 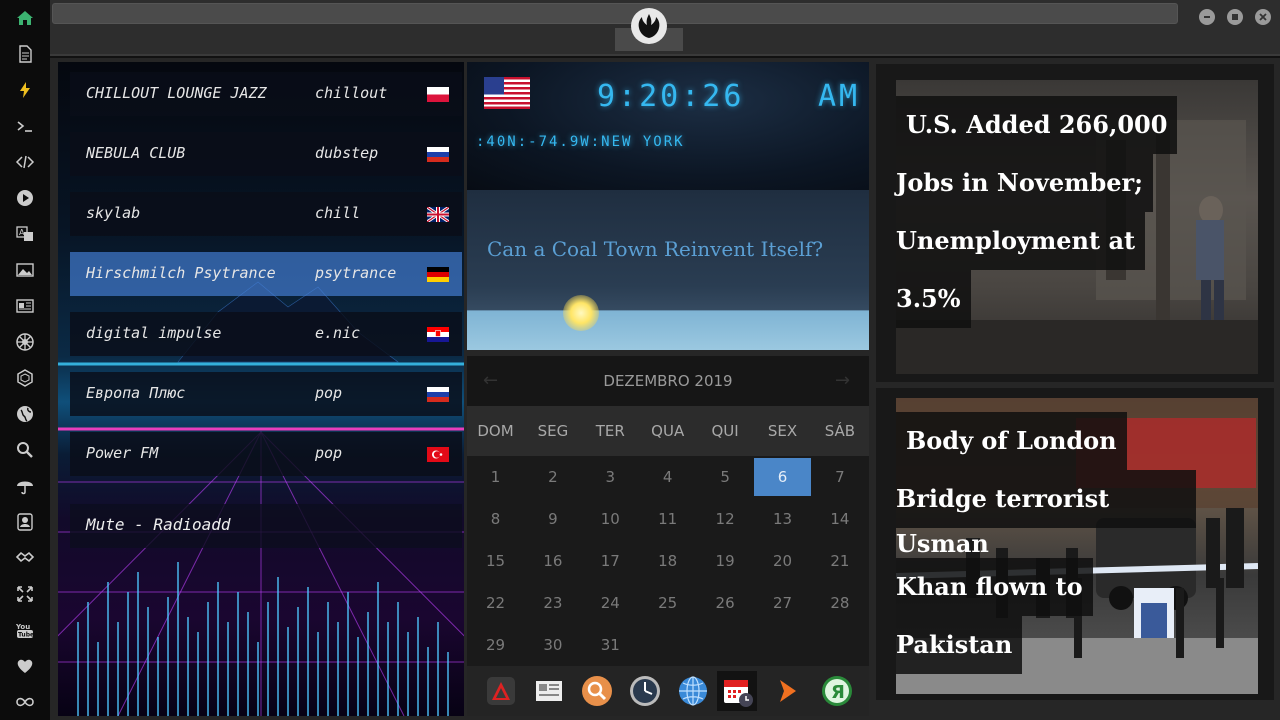 I want to click on calendar-weekday-label: QUA, so click(x=668, y=431).